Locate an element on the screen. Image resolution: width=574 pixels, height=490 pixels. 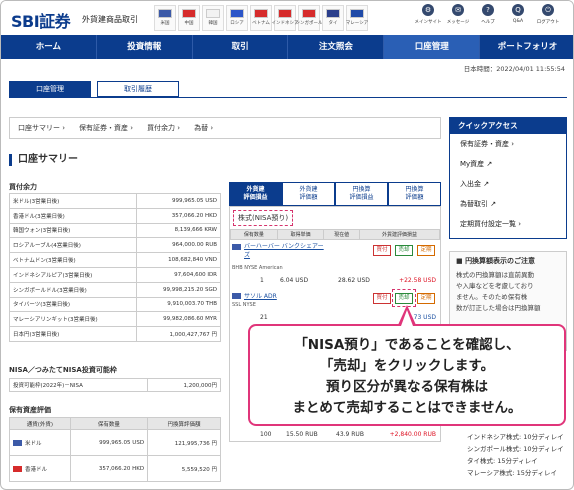
nav-account-management: 口座管理 is located at coordinates (432, 47).